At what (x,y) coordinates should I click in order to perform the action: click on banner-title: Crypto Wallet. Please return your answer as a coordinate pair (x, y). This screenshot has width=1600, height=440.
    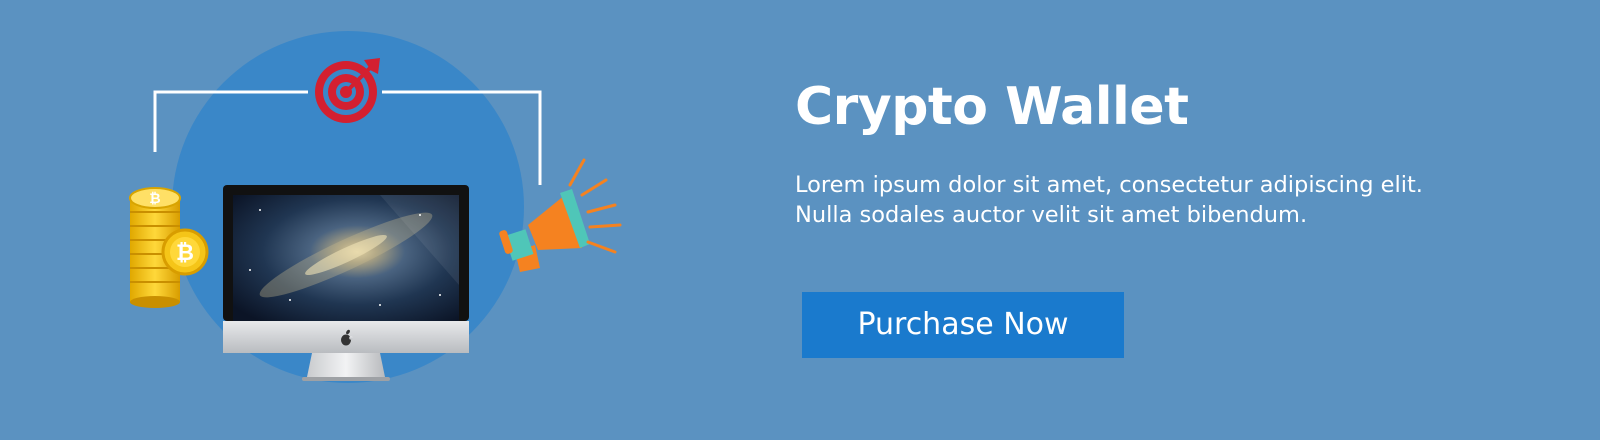
    Looking at the image, I should click on (992, 107).